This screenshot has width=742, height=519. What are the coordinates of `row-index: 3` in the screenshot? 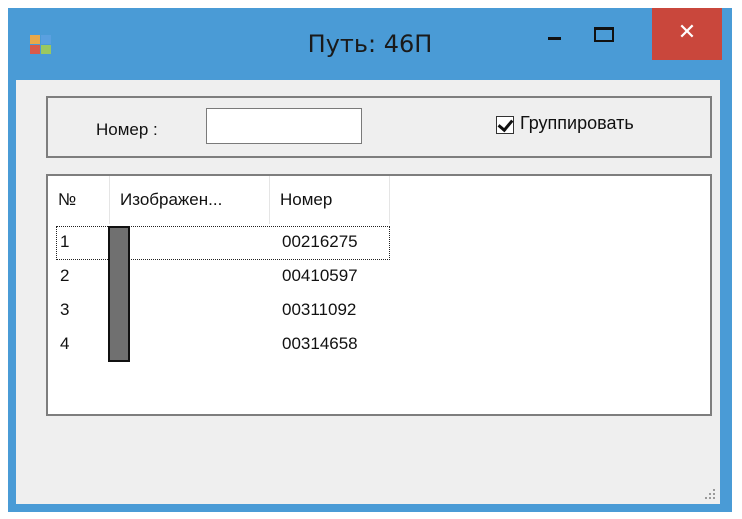 It's located at (65, 309).